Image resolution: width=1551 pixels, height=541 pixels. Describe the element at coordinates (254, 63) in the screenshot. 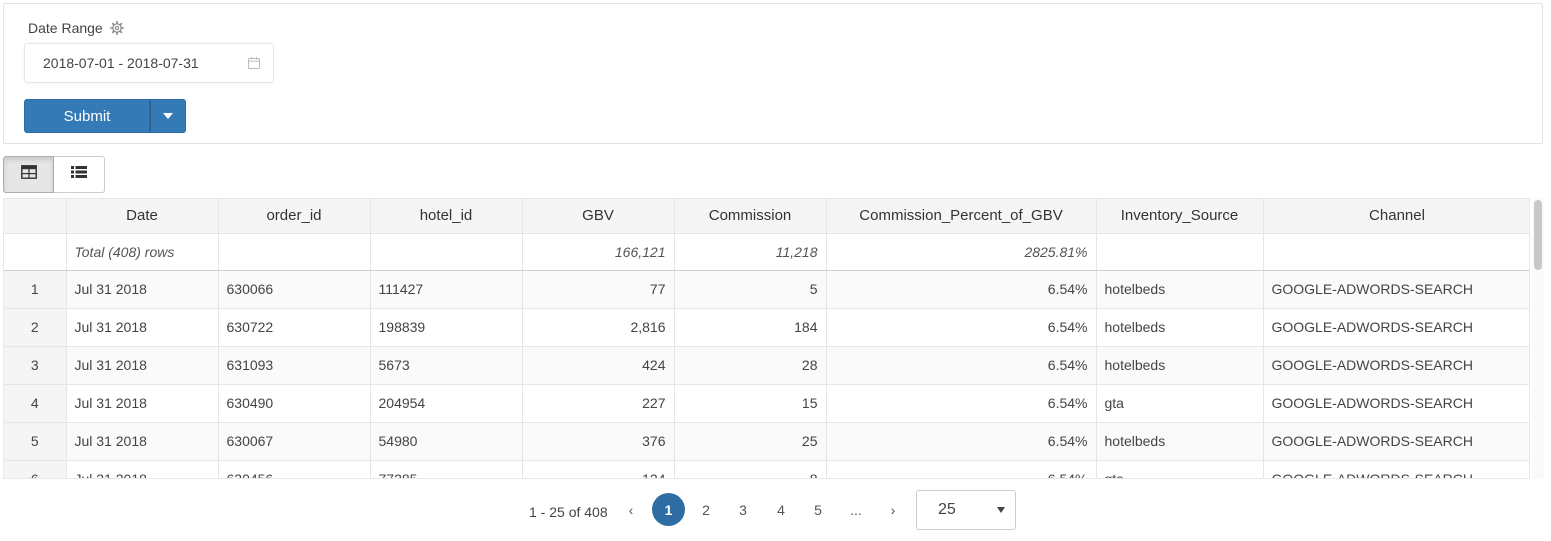

I see `calendar-icon` at that location.